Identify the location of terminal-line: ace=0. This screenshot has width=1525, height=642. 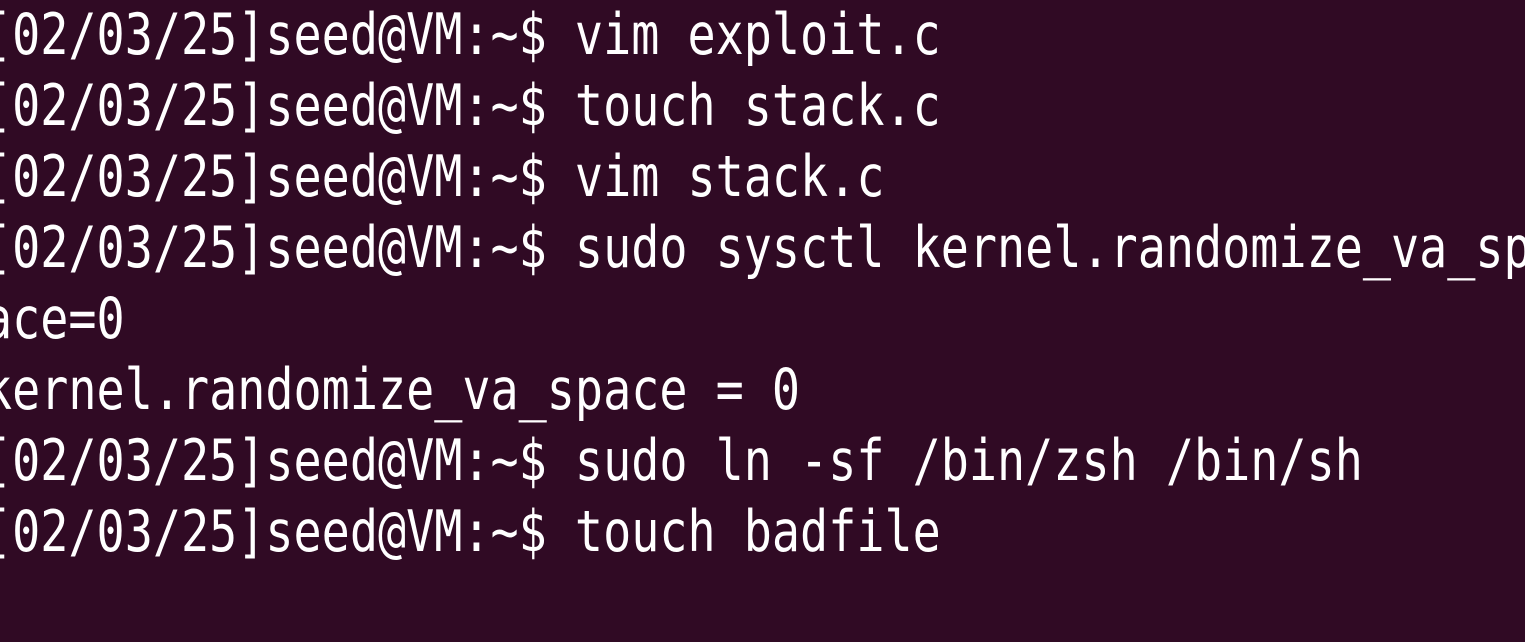
(62, 319).